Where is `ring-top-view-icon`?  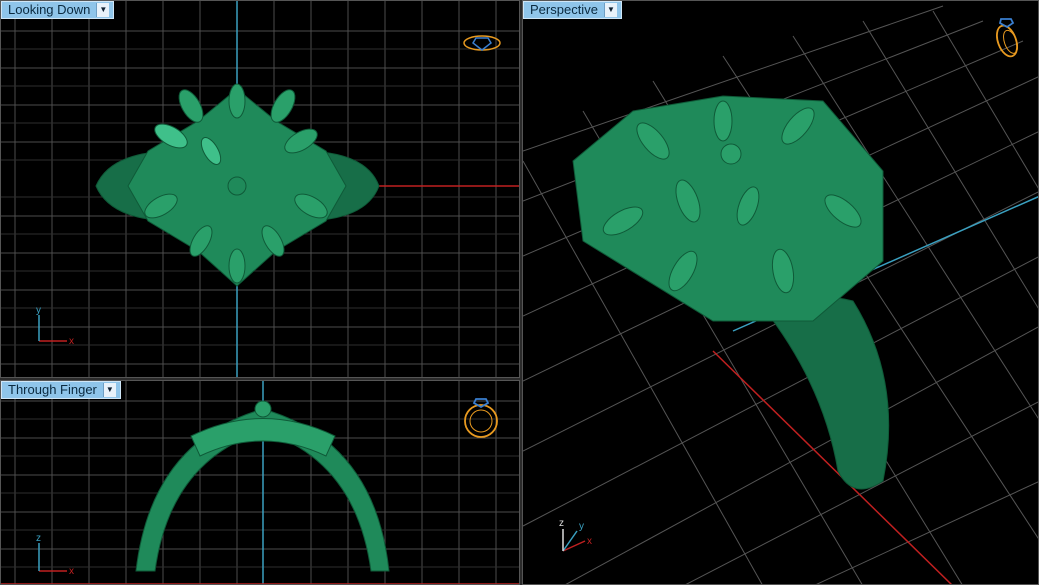
ring-top-view-icon is located at coordinates (482, 43).